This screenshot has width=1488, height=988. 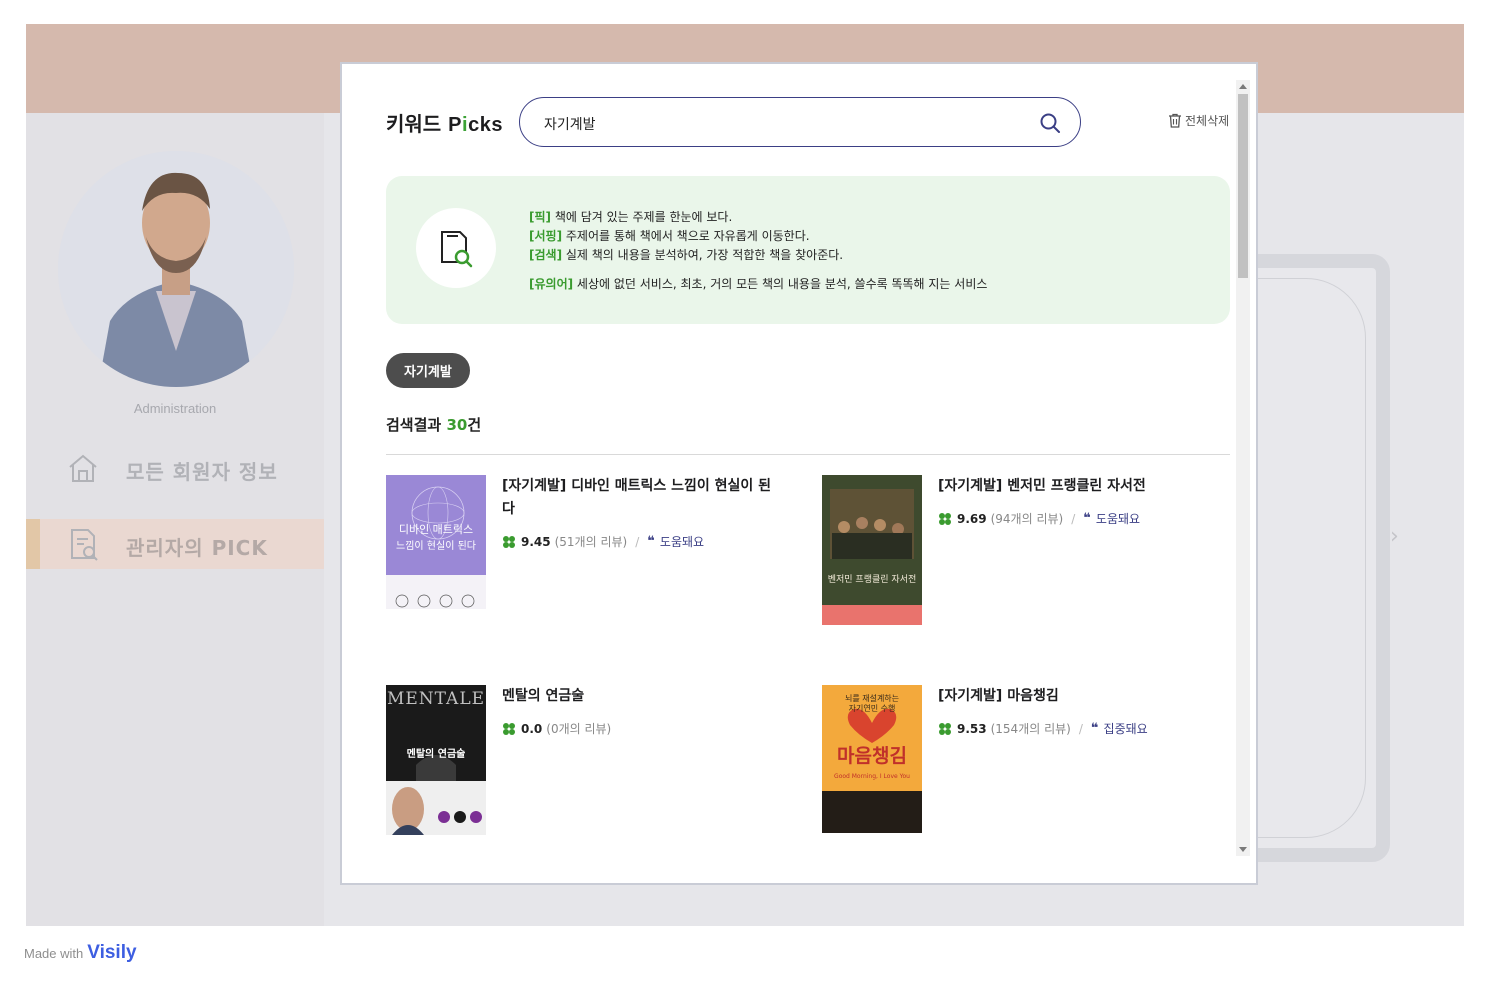 I want to click on book-meta: 9.69 (94개의 리뷰) / ❝ 도움돼요, so click(x=1039, y=518).